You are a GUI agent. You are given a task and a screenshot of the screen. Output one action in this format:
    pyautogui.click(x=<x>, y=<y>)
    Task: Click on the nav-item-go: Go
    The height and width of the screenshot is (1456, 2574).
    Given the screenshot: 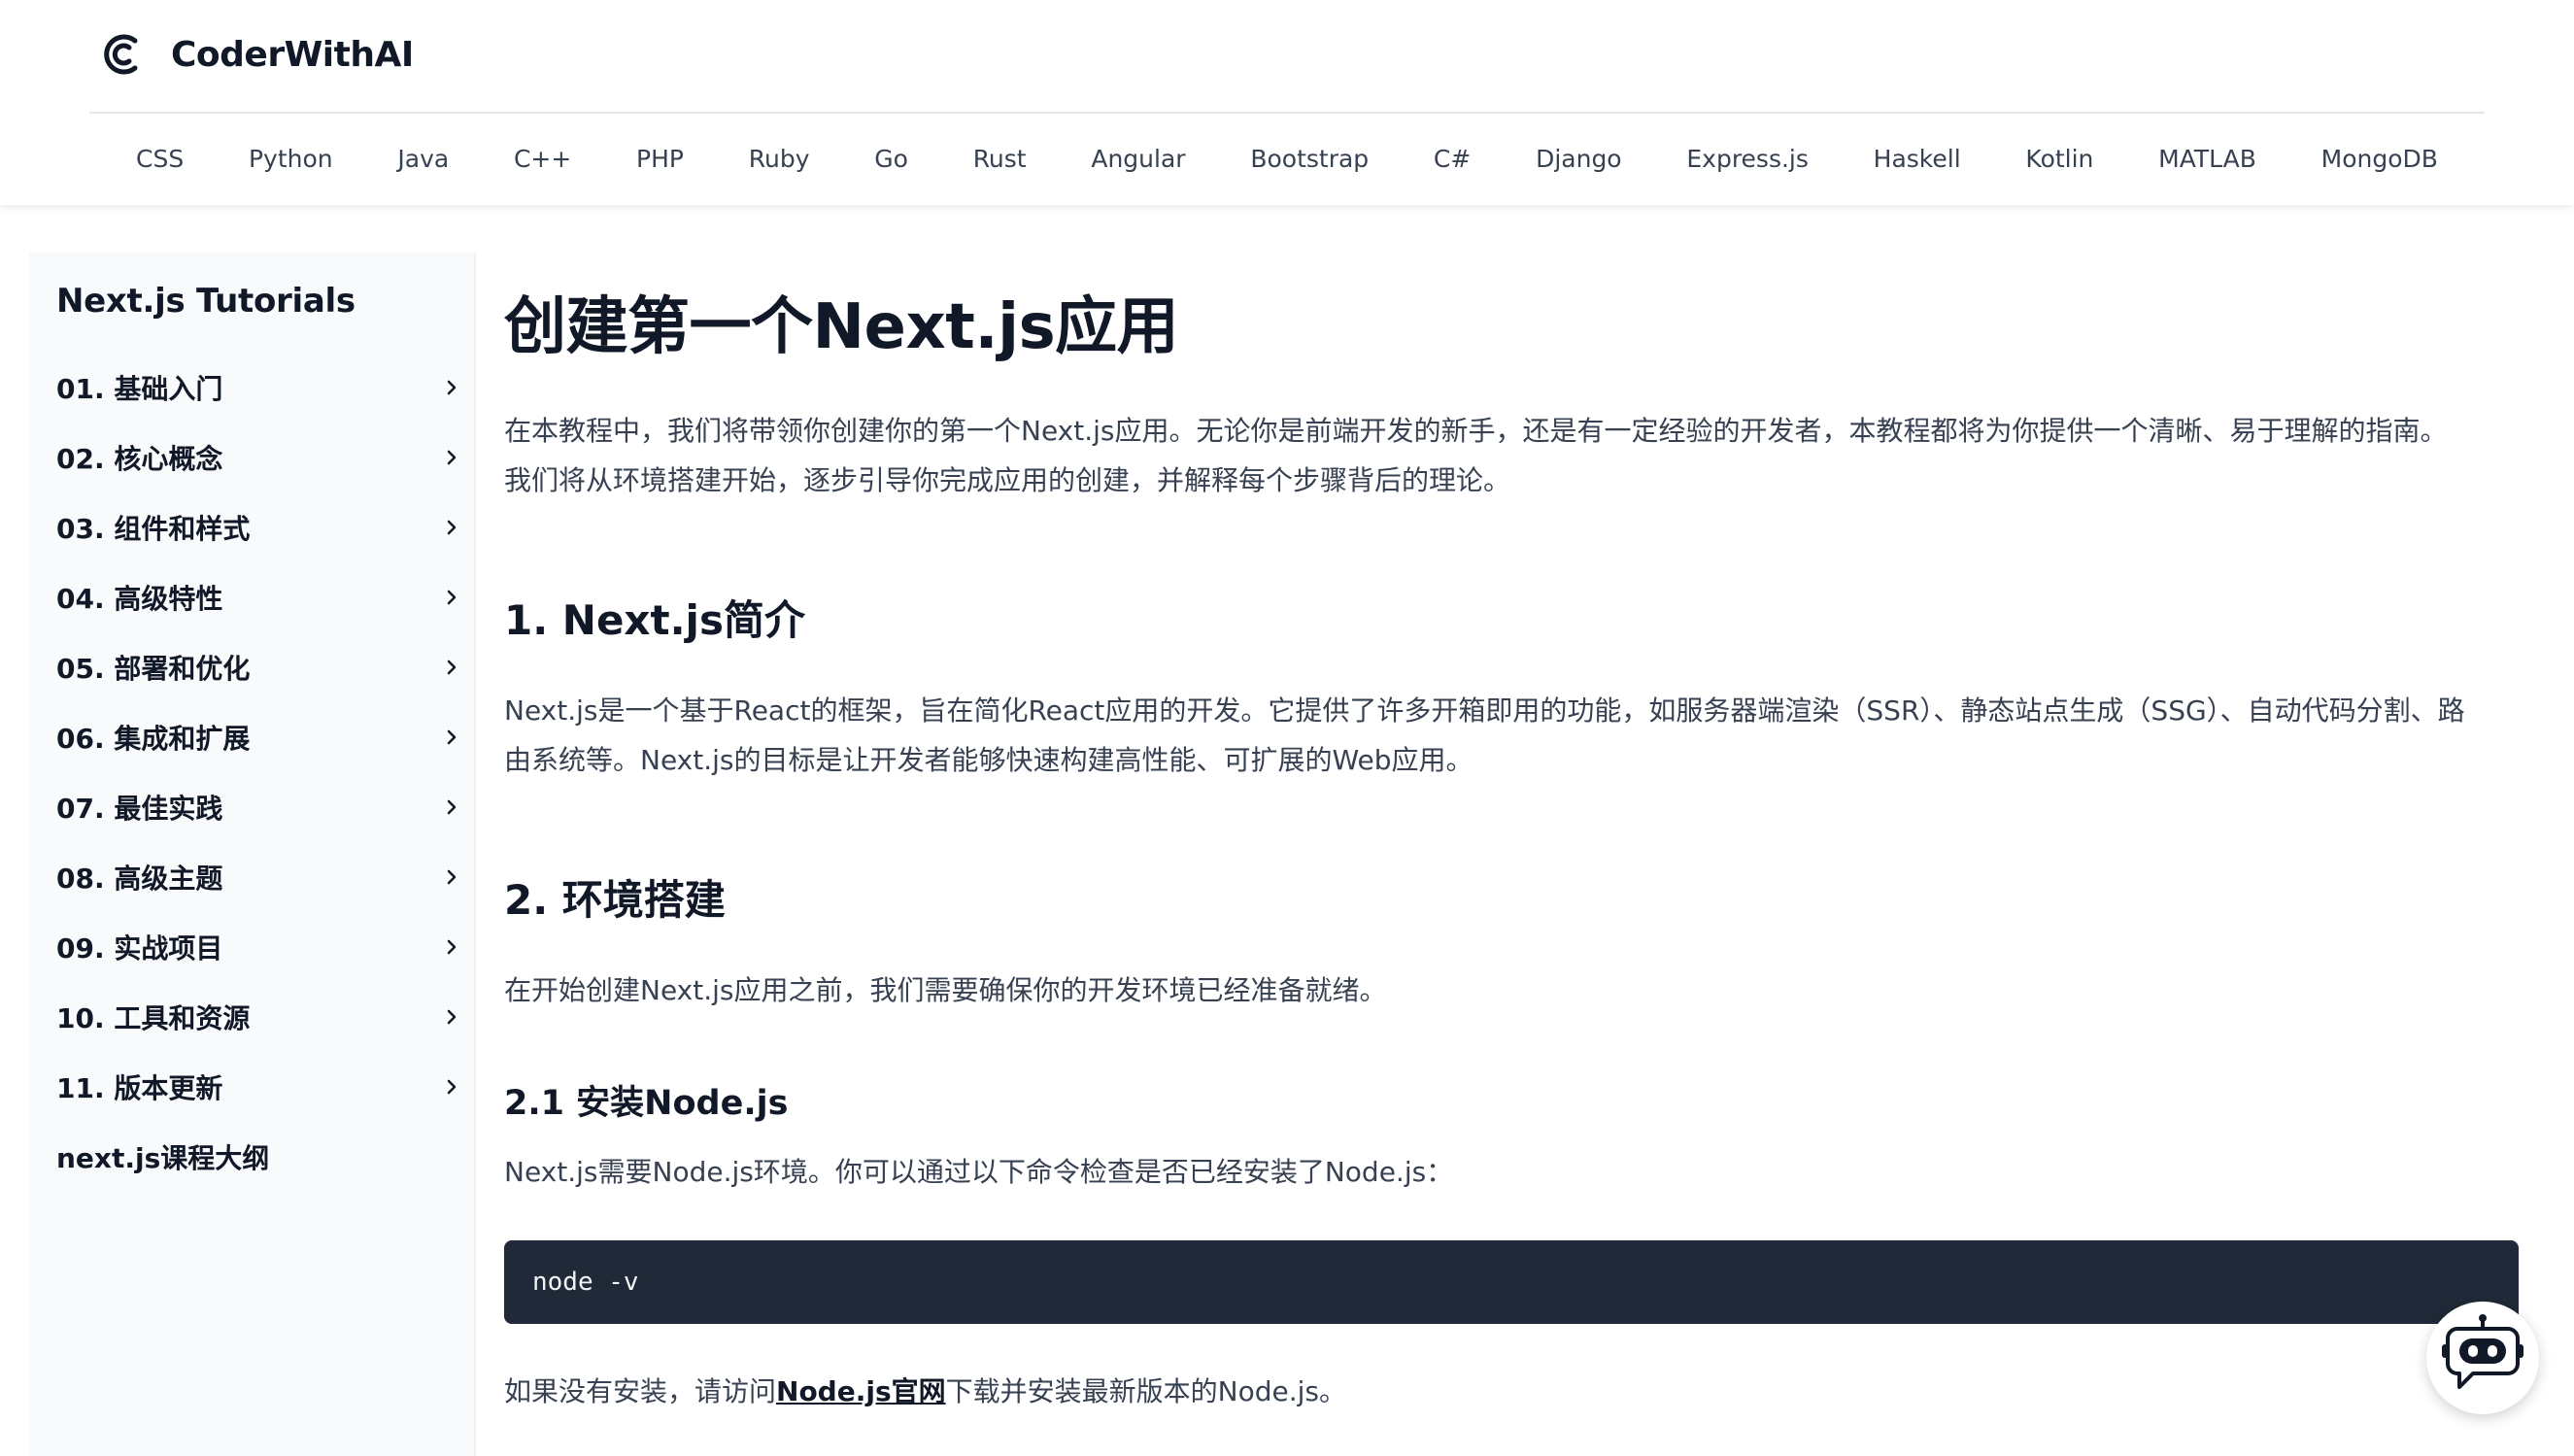 What is the action you would take?
    pyautogui.click(x=891, y=159)
    